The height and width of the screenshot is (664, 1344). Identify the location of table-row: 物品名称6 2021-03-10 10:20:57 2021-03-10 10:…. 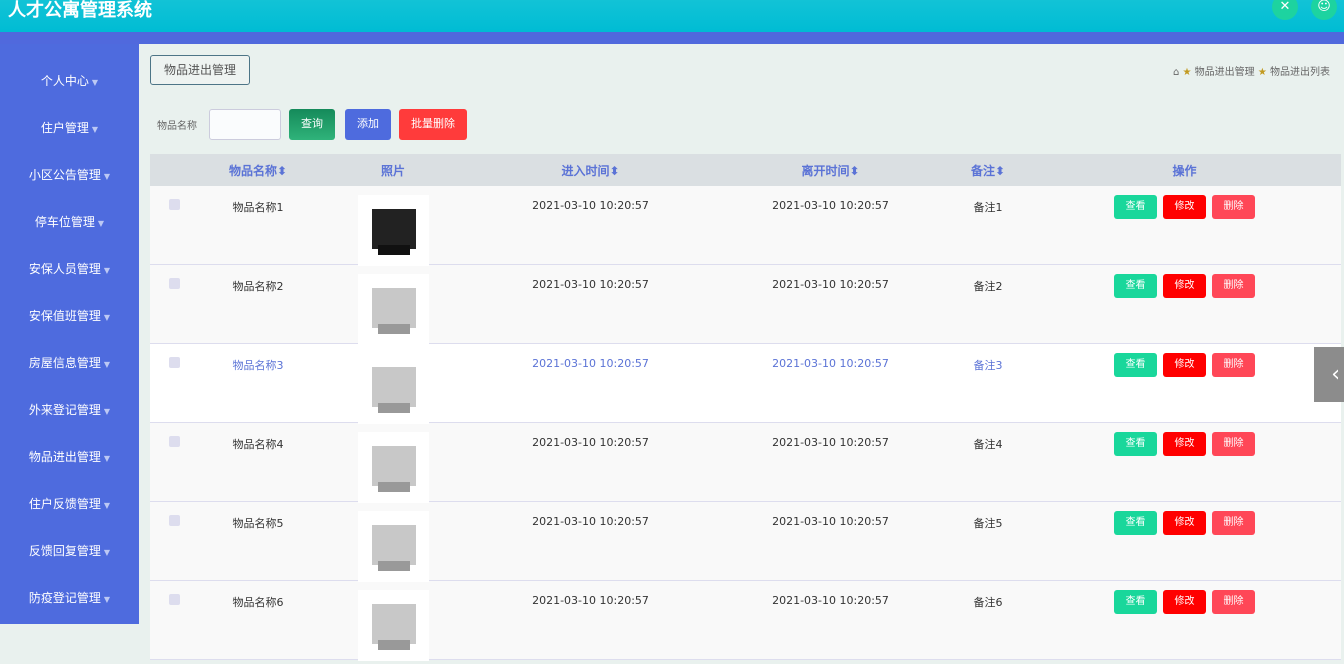
(745, 621).